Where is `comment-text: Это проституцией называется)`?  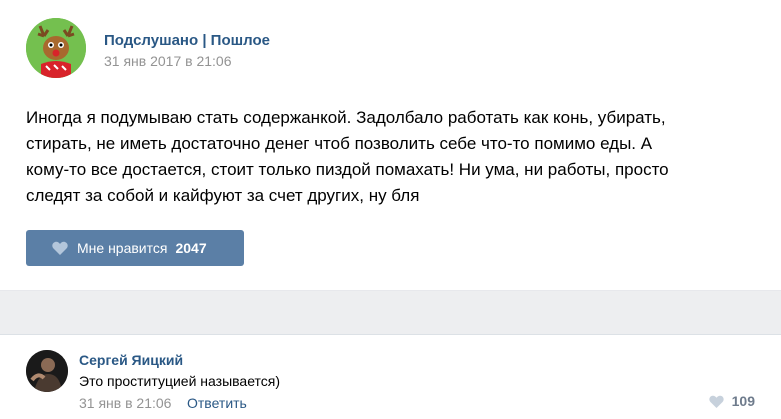
comment-text: Это проституцией называется) is located at coordinates (180, 381).